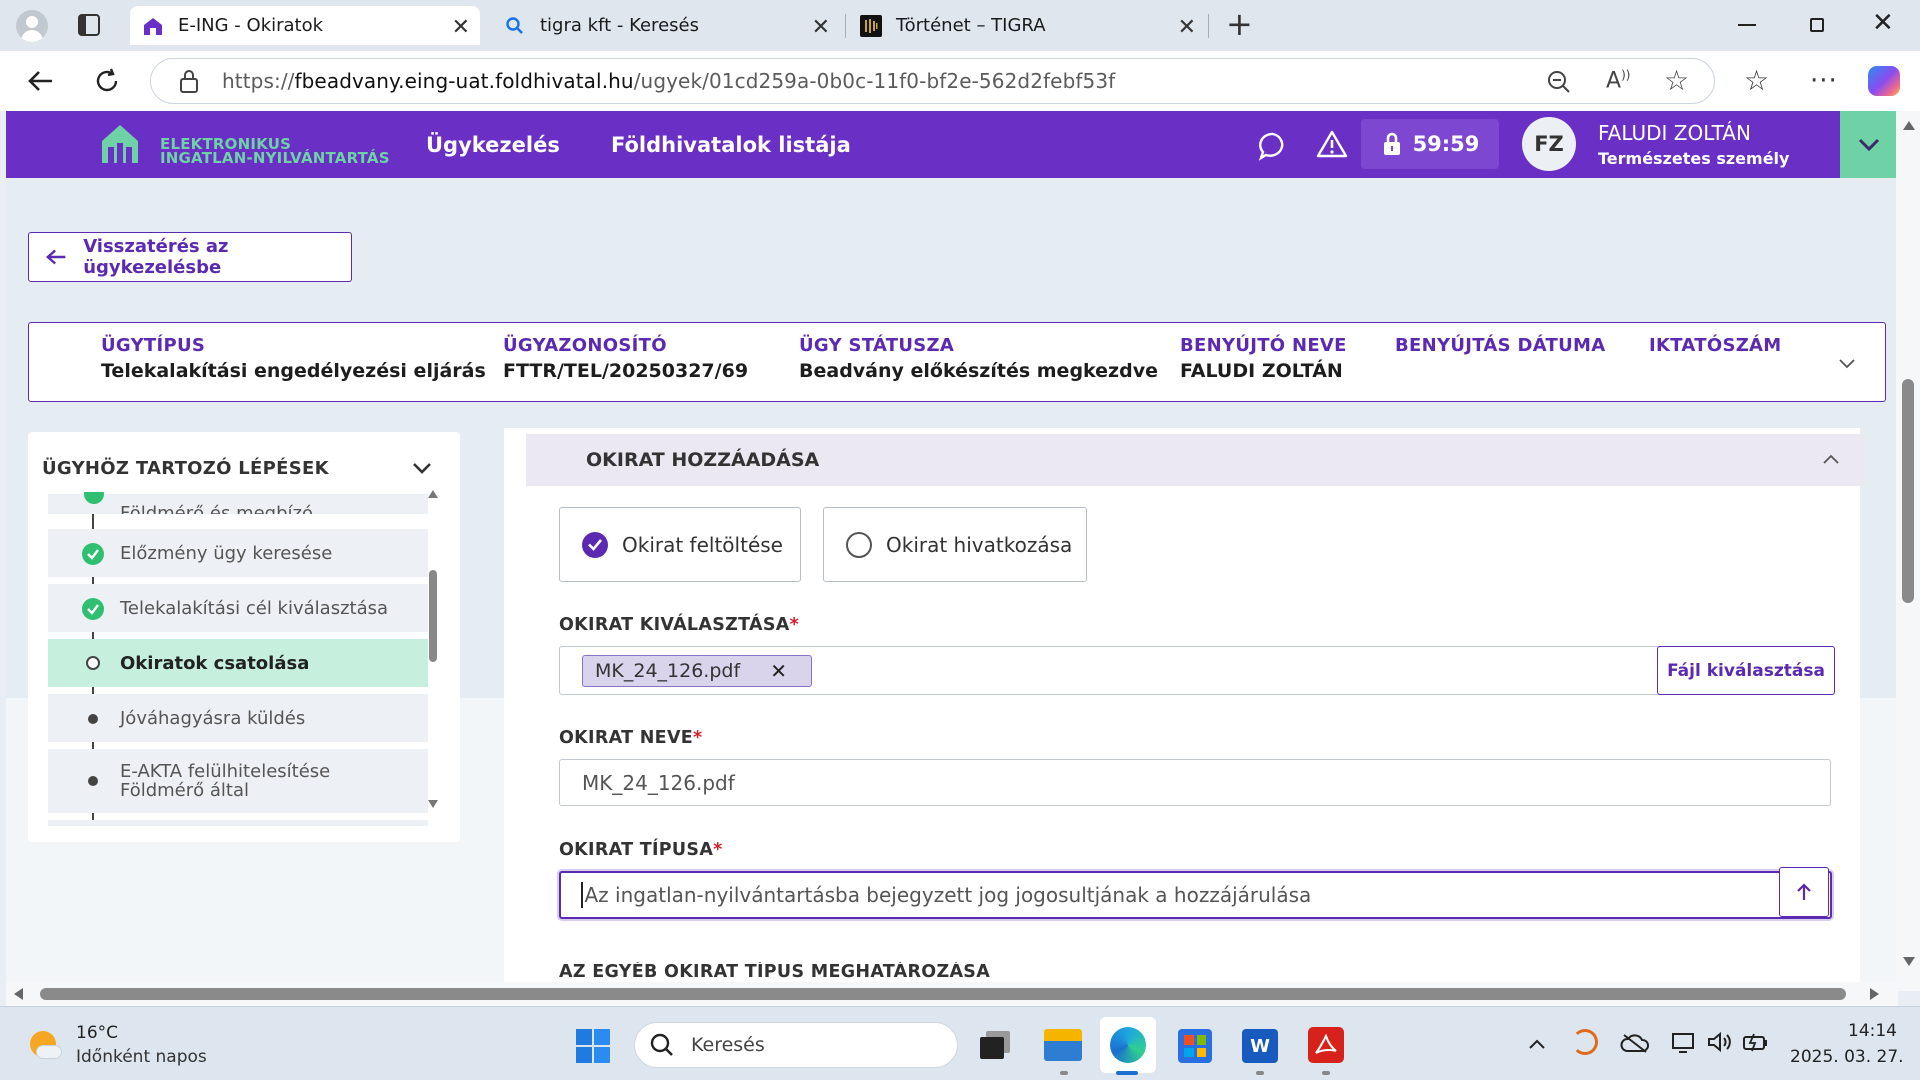 This screenshot has height=1080, width=1920. What do you see at coordinates (1549, 144) in the screenshot?
I see `avatar: FZ` at bounding box center [1549, 144].